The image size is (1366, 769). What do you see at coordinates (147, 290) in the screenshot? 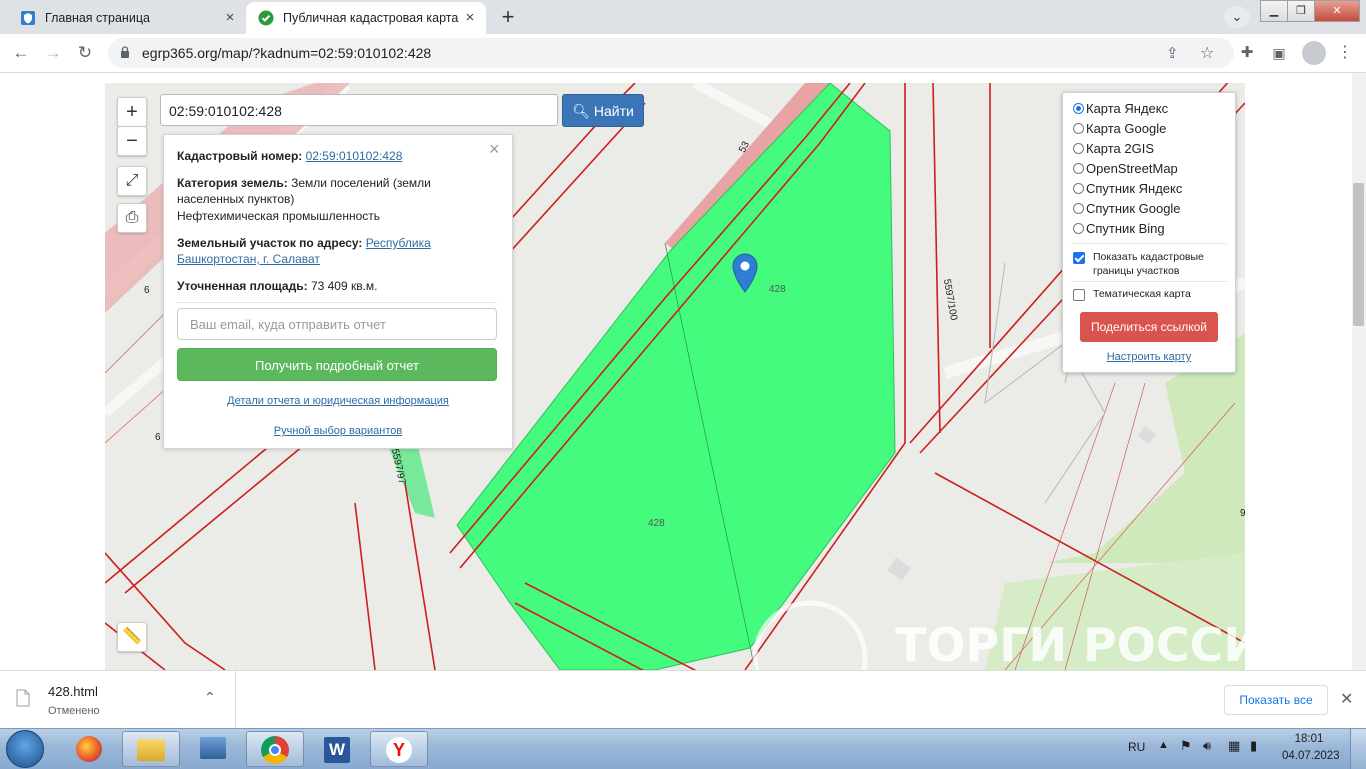
I see `edge-number-label: 6` at bounding box center [147, 290].